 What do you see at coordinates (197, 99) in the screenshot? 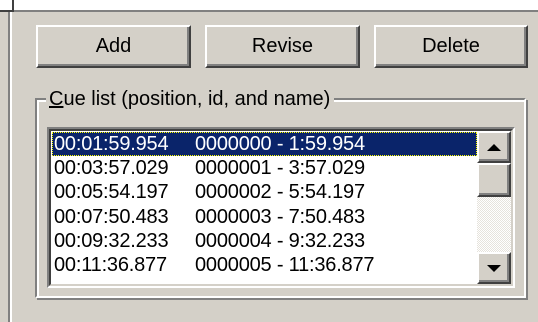
I see `cue-list-label-text: ue list (position, id, and name)` at bounding box center [197, 99].